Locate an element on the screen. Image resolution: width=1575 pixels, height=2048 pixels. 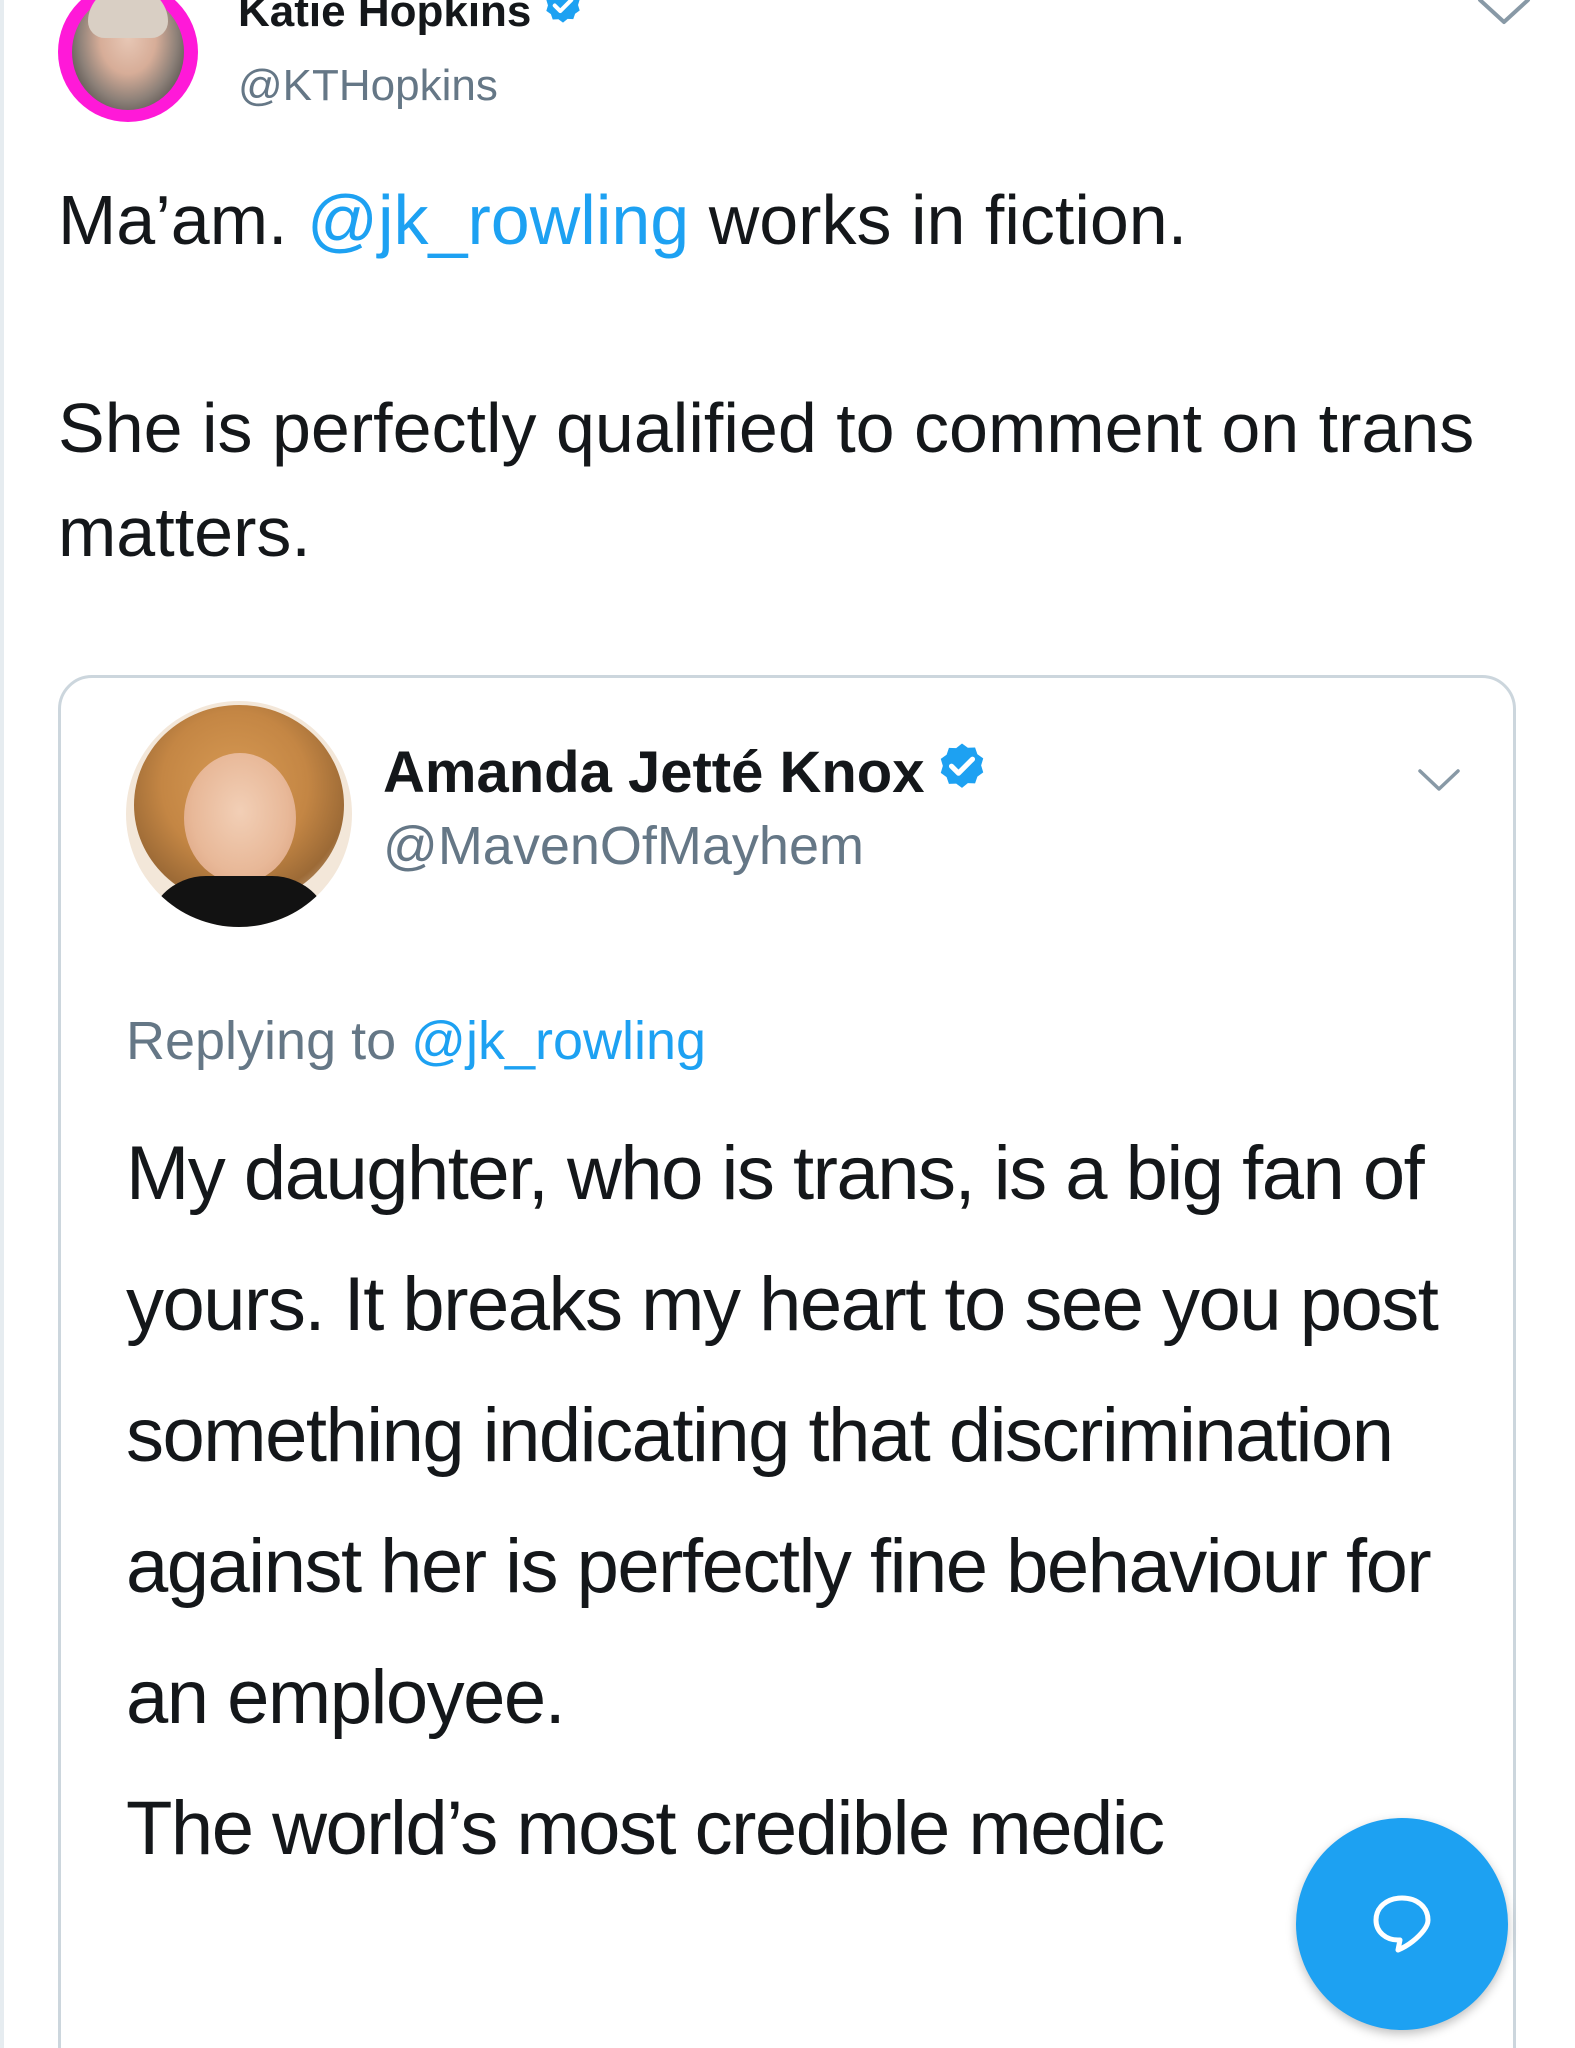
quoted-tweet-paragraph2: The world’s most credible medic is located at coordinates (645, 1828).